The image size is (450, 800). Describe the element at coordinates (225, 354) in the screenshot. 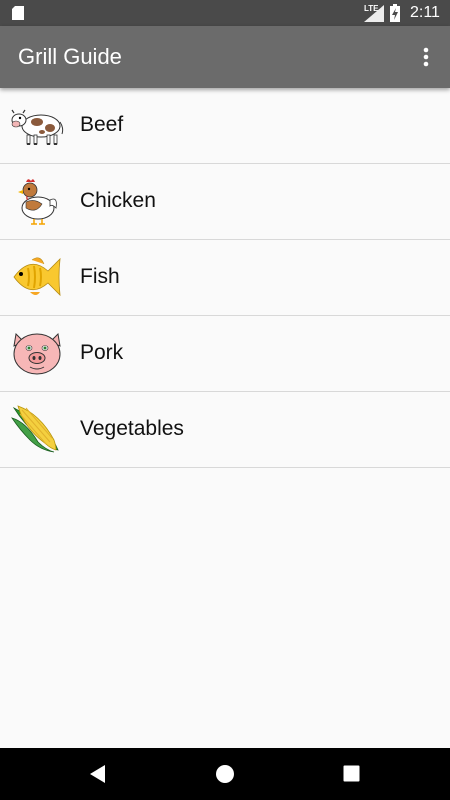

I see `list-item-pork: Pork` at that location.